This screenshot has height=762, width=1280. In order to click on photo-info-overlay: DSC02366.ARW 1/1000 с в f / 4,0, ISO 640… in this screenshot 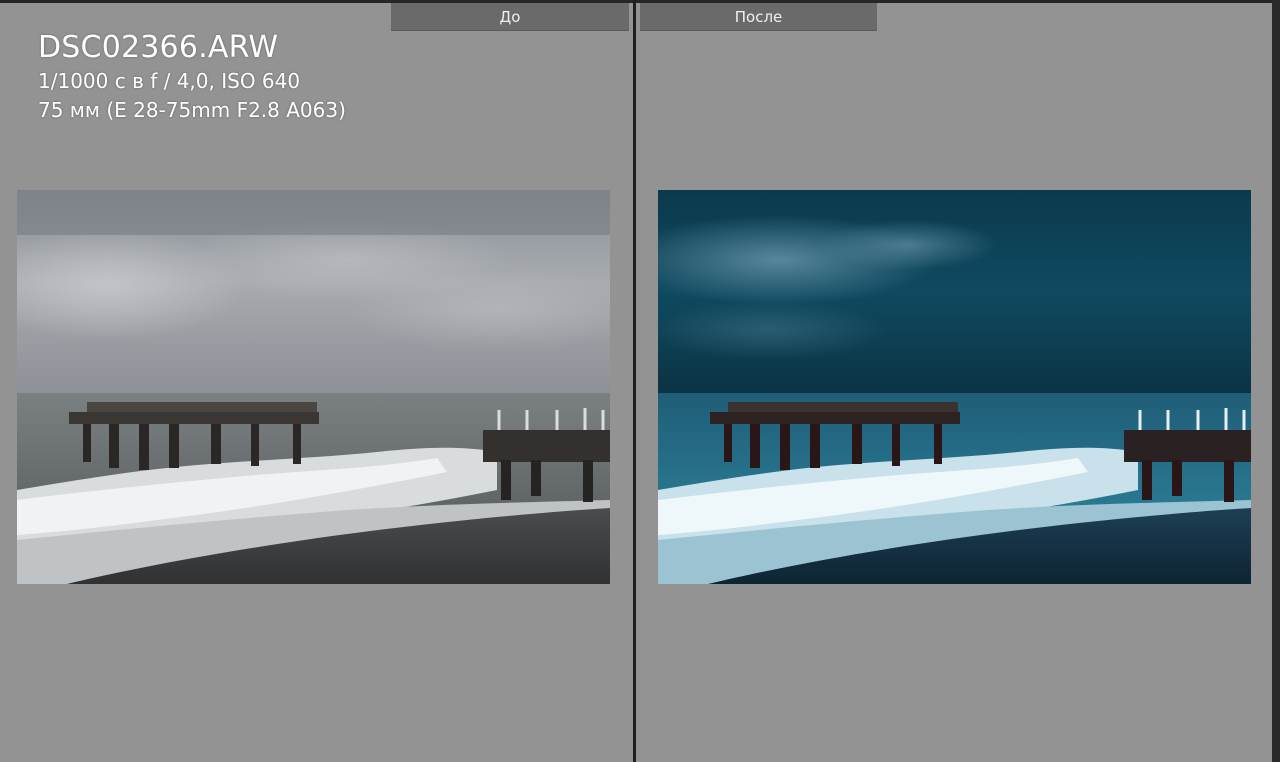, I will do `click(192, 77)`.